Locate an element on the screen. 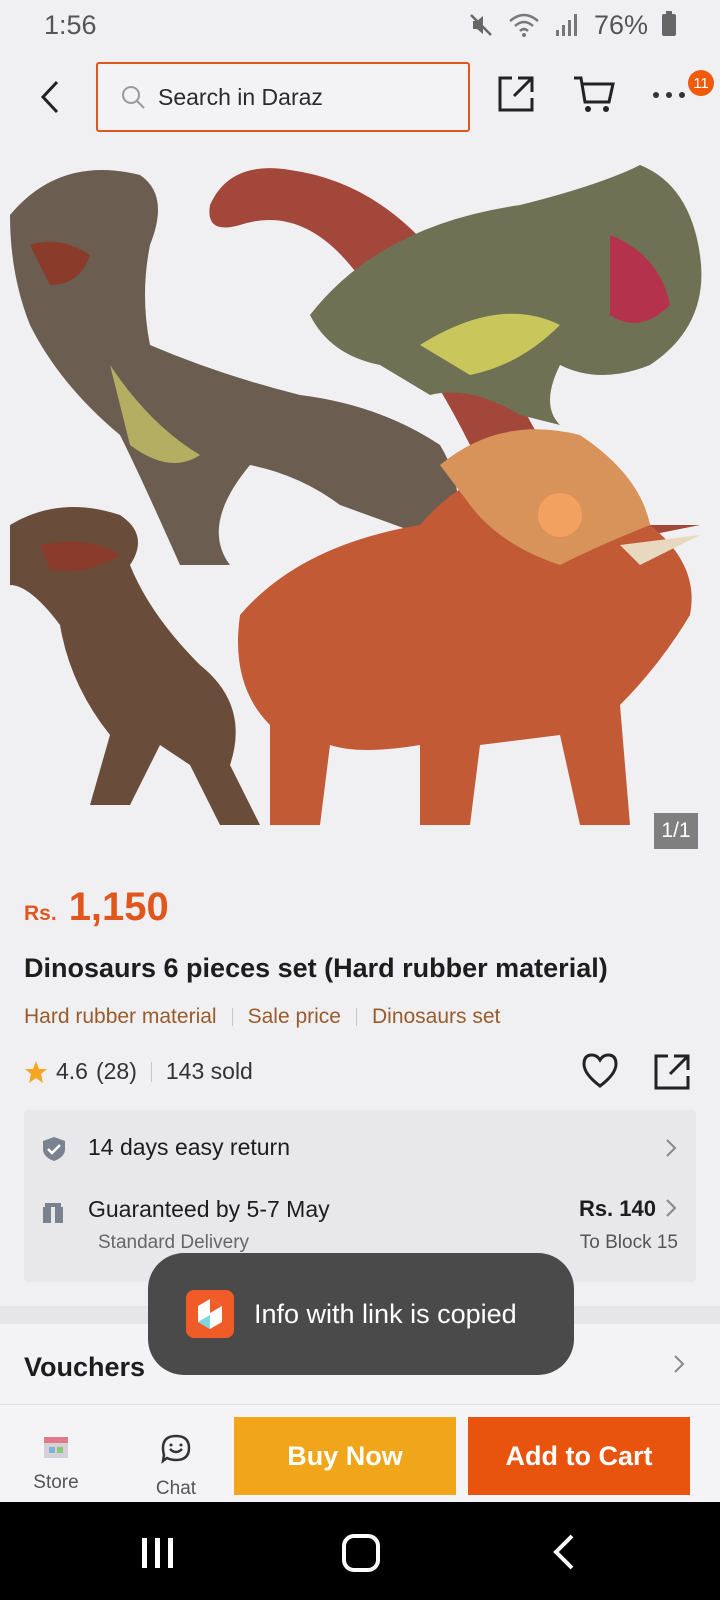 The image size is (720, 1600). buy-now-button: Buy Now is located at coordinates (345, 1456).